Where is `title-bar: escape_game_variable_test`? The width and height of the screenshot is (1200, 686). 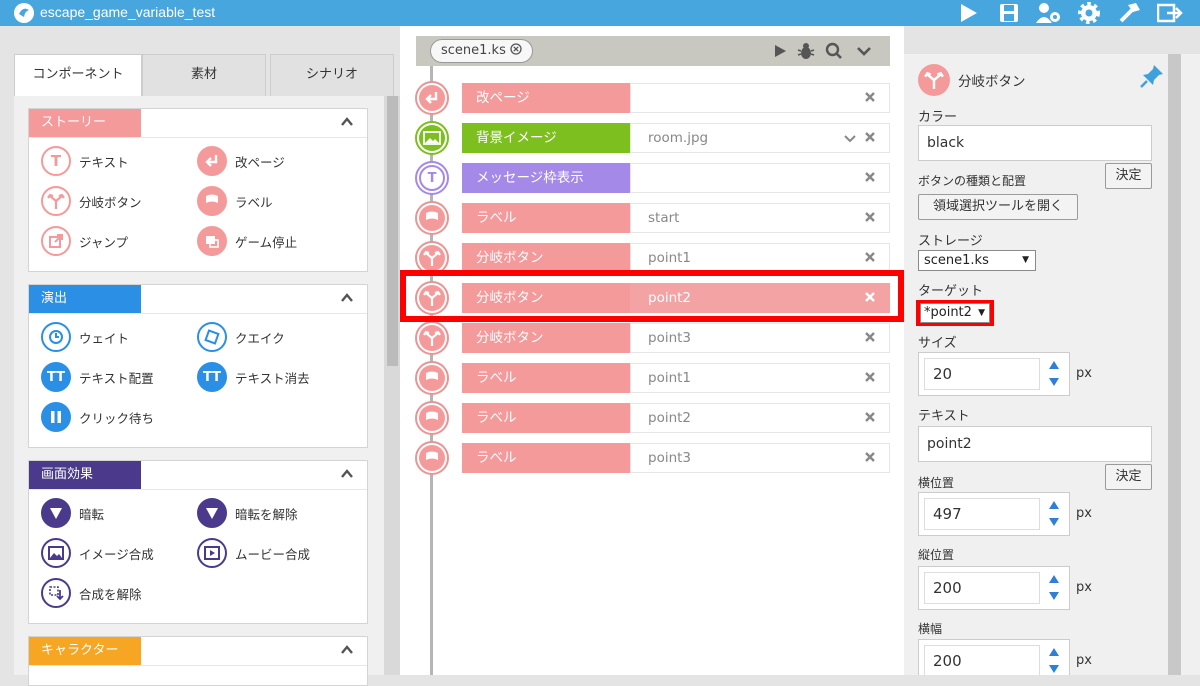 title-bar: escape_game_variable_test is located at coordinates (600, 13).